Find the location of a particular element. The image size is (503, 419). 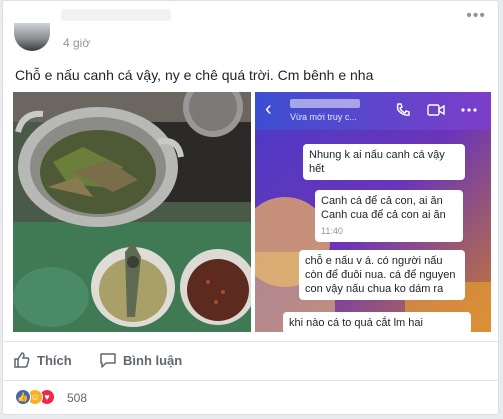

like-reaction-icon: 👍 is located at coordinates (23, 397).